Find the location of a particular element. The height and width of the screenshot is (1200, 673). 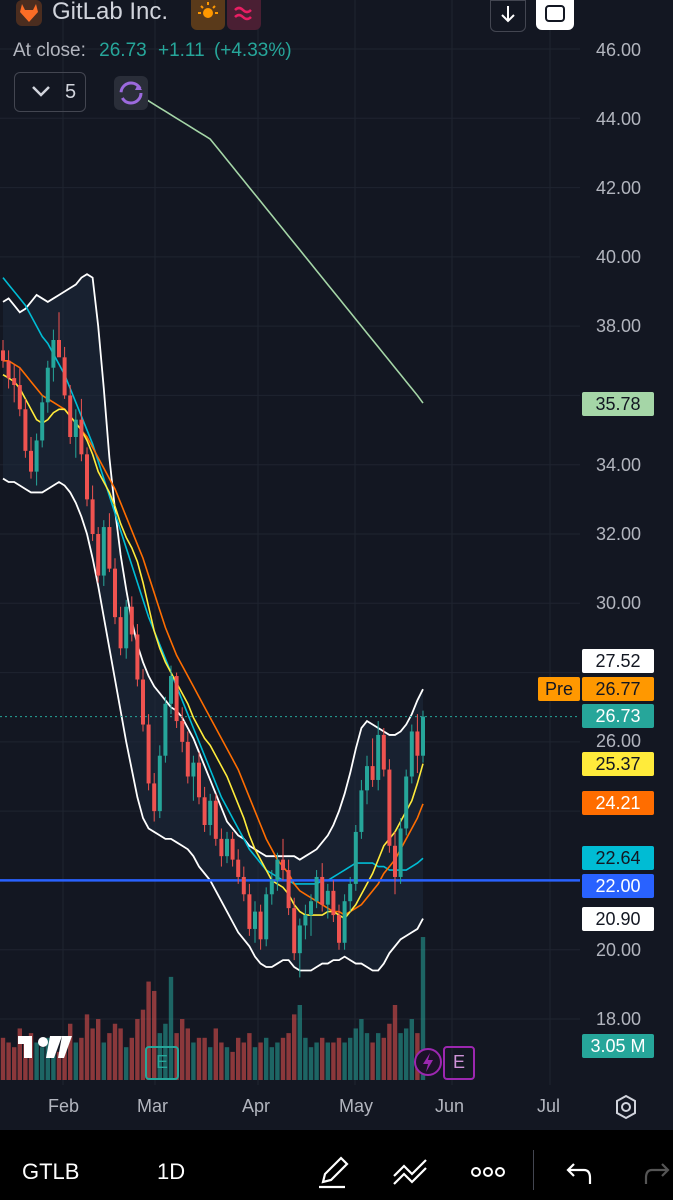

sun-icon is located at coordinates (208, 15).